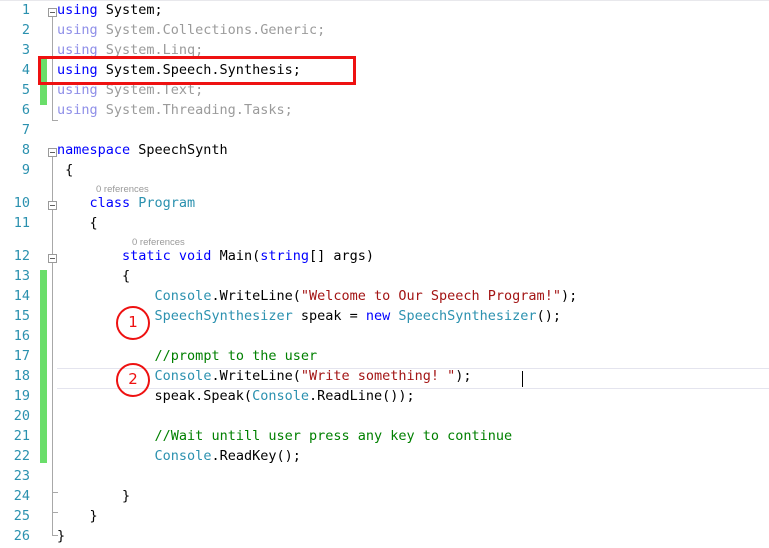 The height and width of the screenshot is (548, 769). I want to click on code-token: namespace, so click(94, 150).